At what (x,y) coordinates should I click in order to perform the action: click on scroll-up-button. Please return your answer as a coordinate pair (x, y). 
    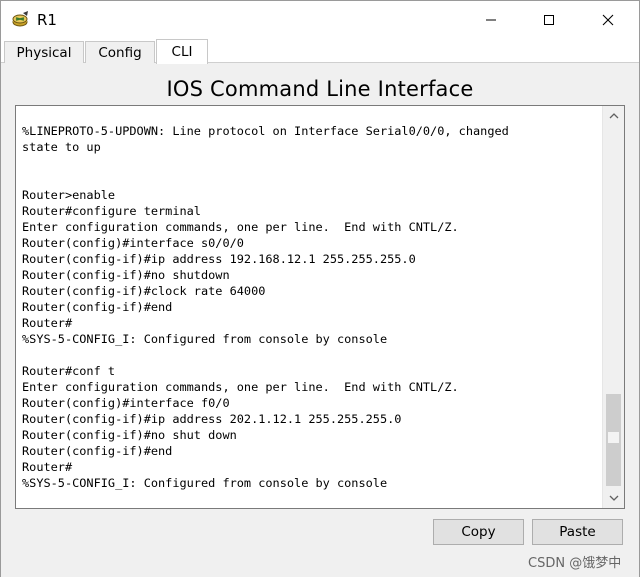
    Looking at the image, I should click on (613, 116).